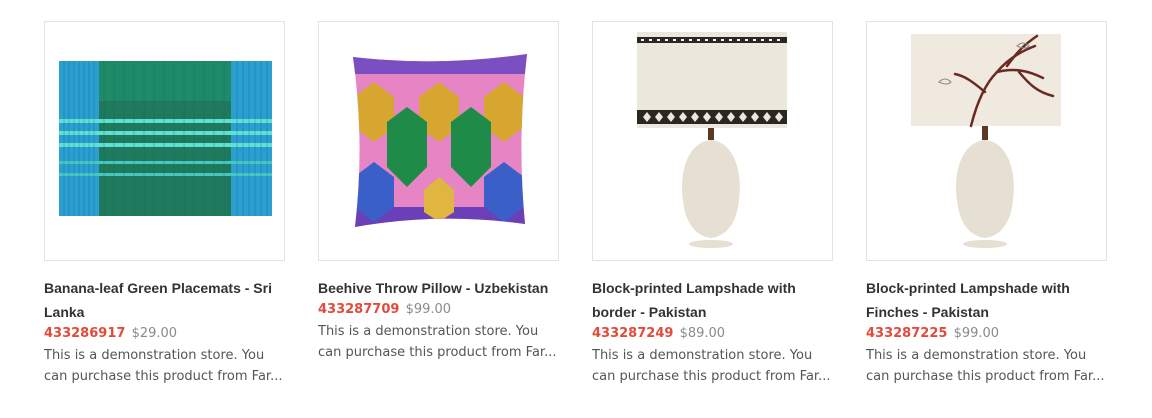  I want to click on product-image-placemat, so click(164, 141).